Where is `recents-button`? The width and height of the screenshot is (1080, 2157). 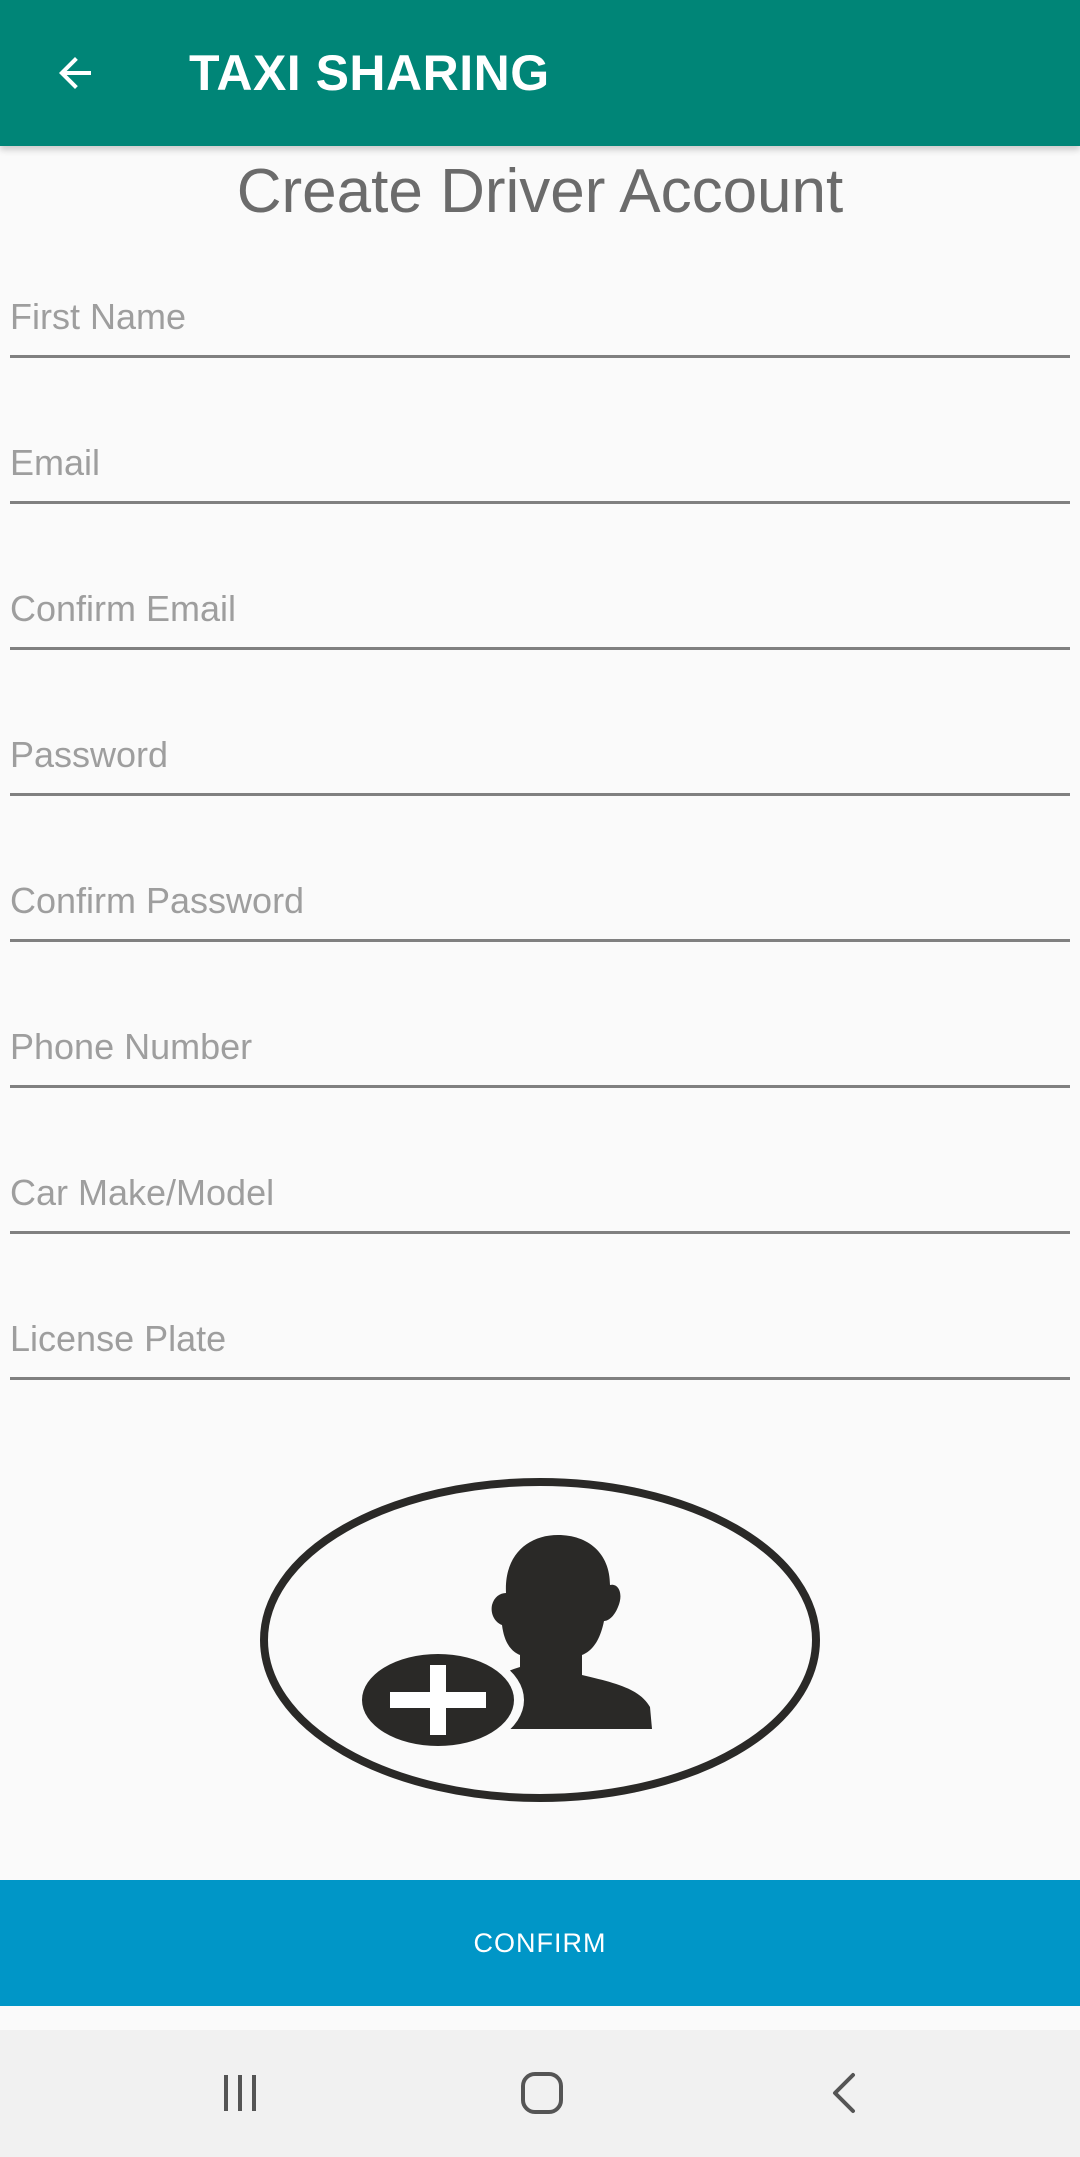 recents-button is located at coordinates (240, 2093).